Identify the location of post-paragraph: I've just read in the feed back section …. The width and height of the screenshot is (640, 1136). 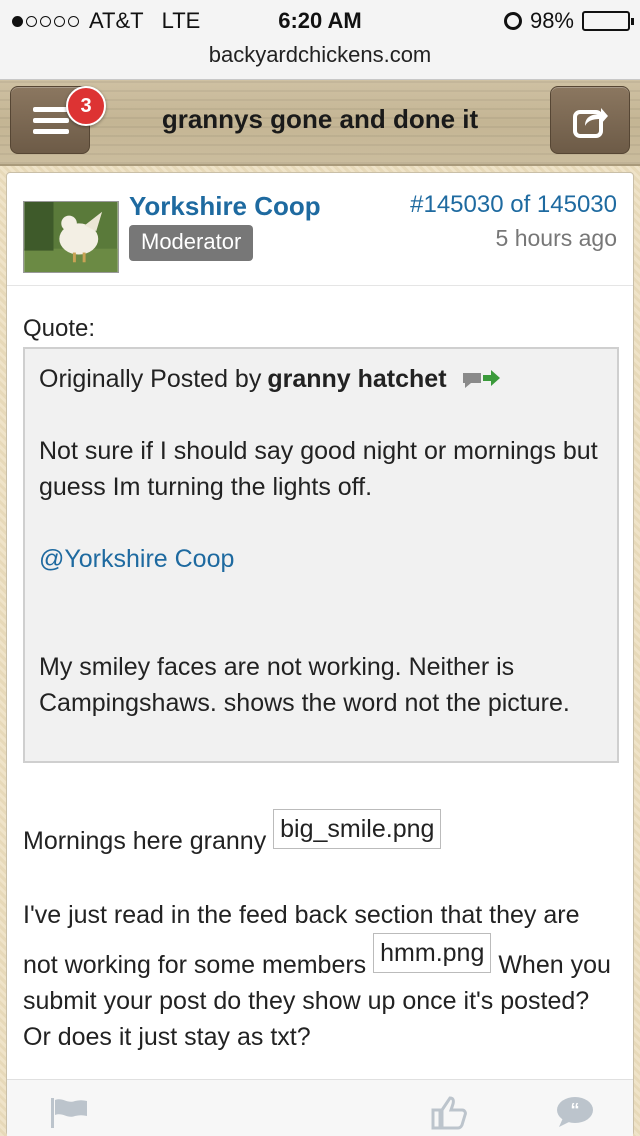
(318, 976).